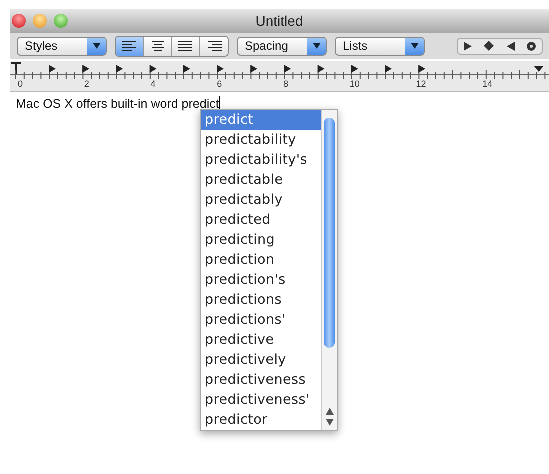 This screenshot has height=474, width=549. What do you see at coordinates (488, 84) in the screenshot?
I see `ruler-number: 14` at bounding box center [488, 84].